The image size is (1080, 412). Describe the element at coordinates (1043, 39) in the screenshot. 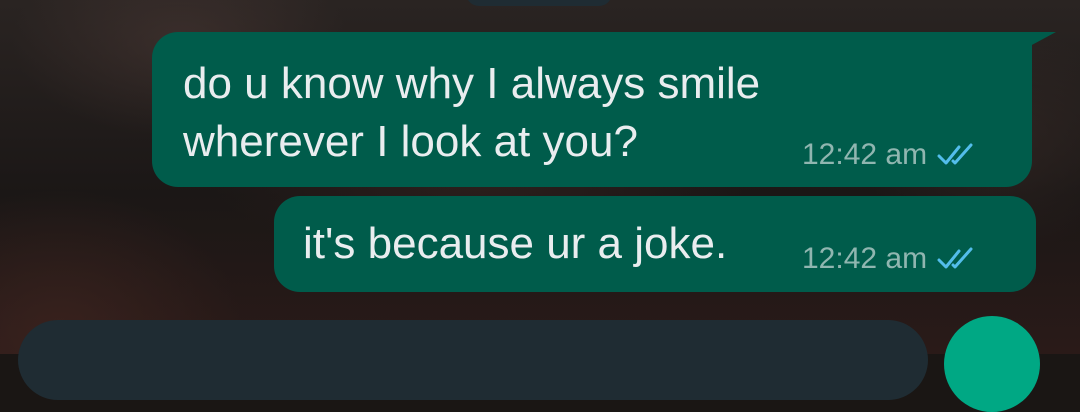

I see `bubble-tail` at that location.